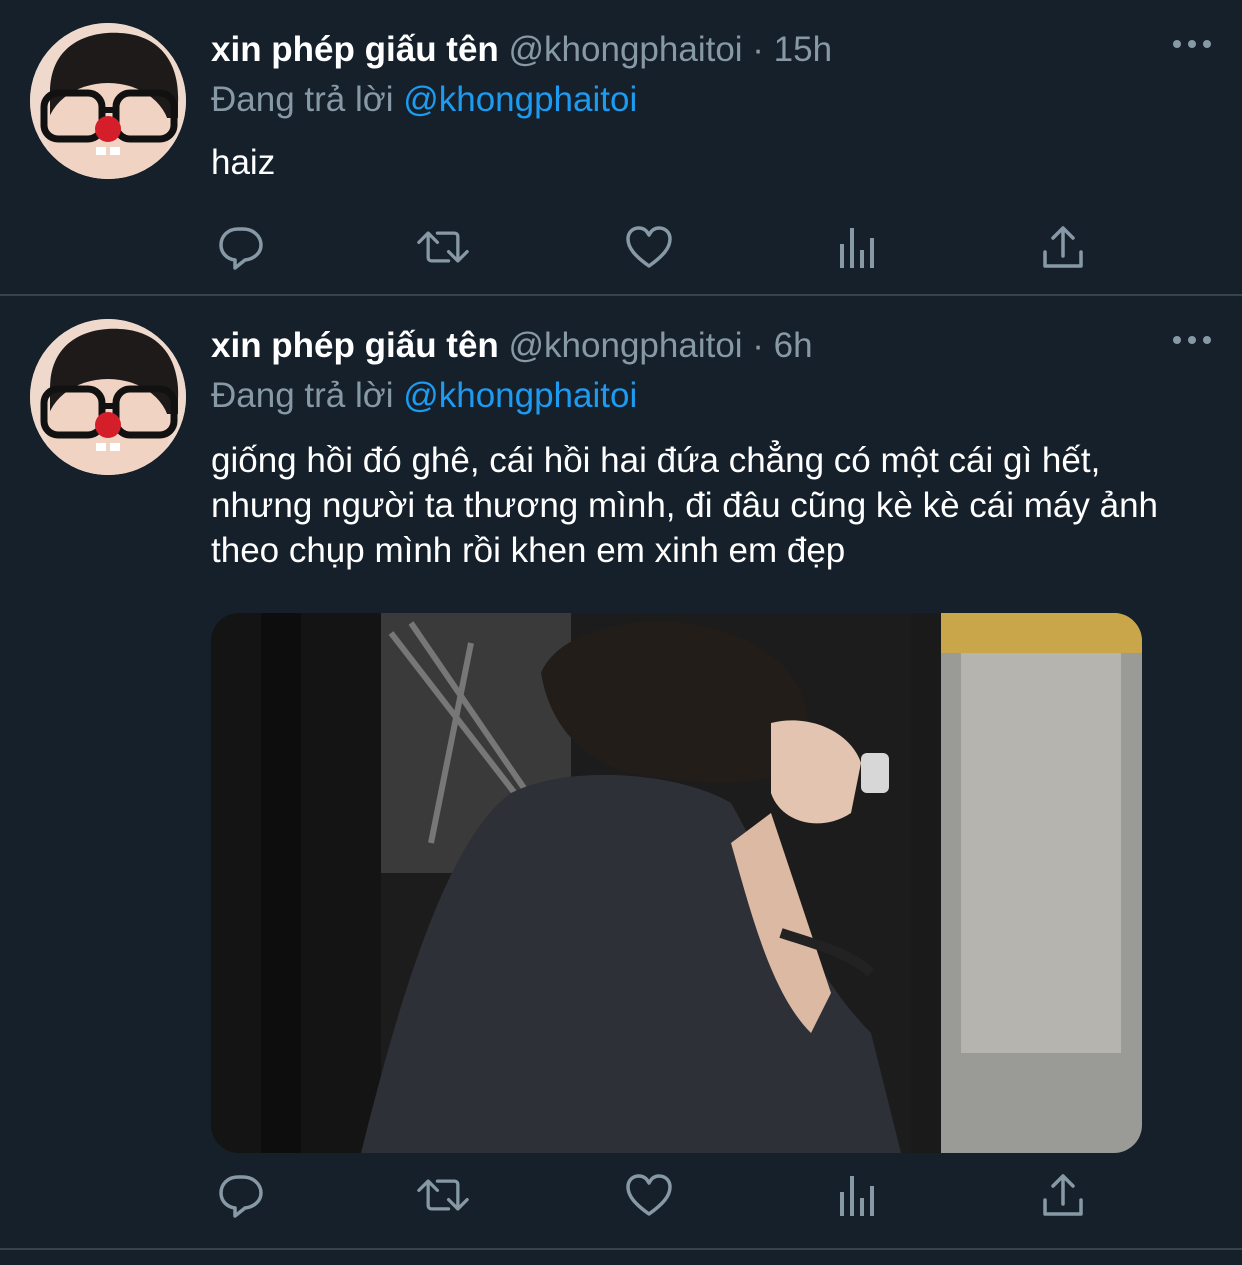 The image size is (1242, 1265). I want to click on tweet-text: haiz, so click(243, 162).